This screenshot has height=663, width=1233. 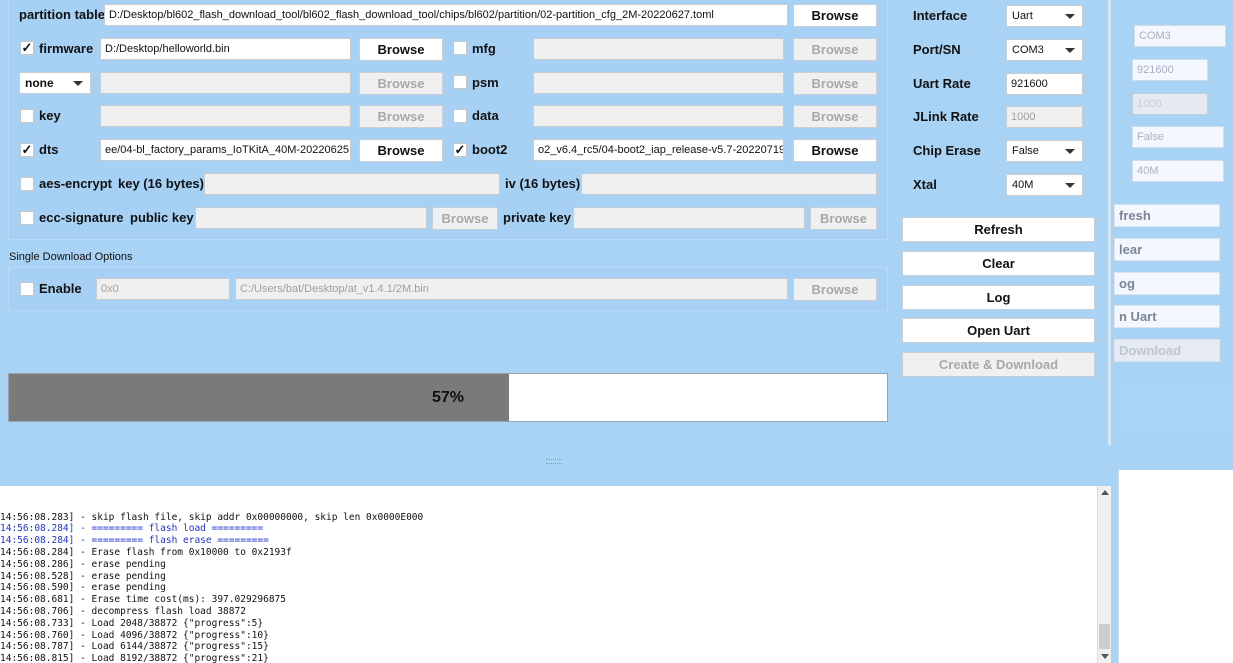 I want to click on aes-encrypt-checkbox, so click(x=27, y=184).